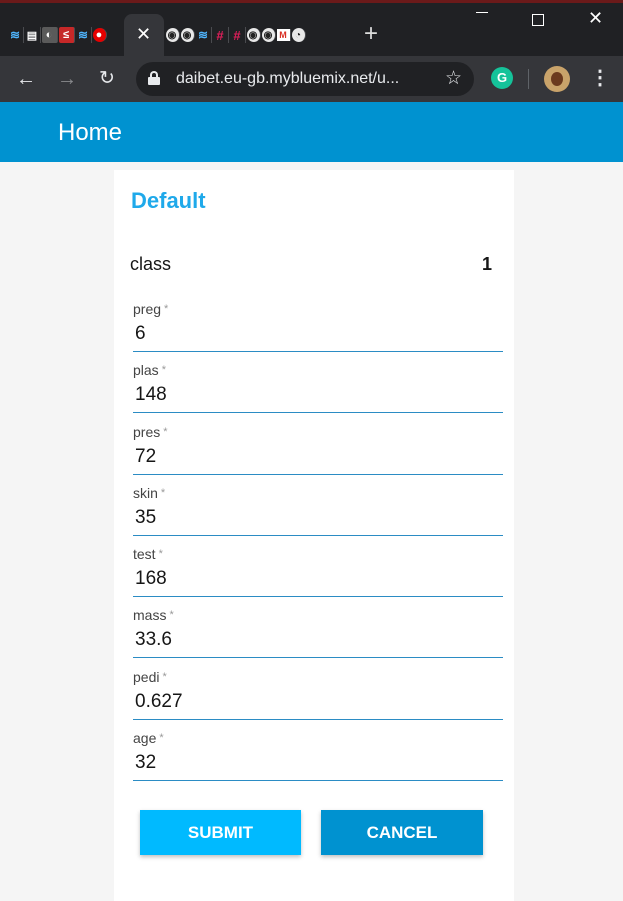 The height and width of the screenshot is (901, 623). I want to click on active-tab: ✕, so click(144, 35).